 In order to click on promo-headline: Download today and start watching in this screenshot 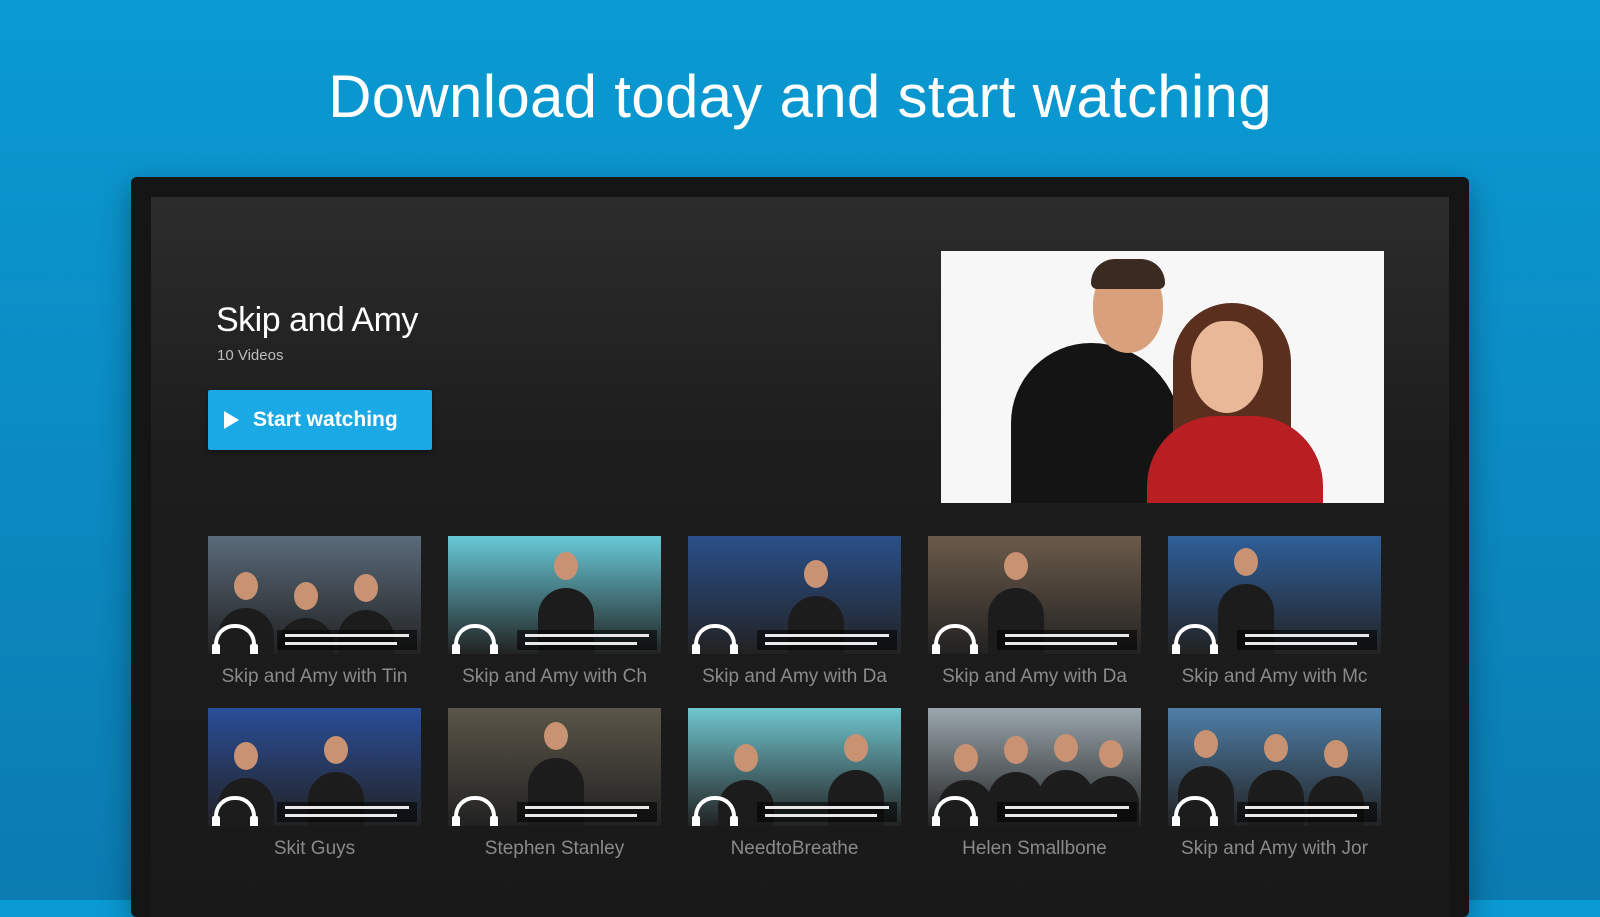, I will do `click(800, 96)`.